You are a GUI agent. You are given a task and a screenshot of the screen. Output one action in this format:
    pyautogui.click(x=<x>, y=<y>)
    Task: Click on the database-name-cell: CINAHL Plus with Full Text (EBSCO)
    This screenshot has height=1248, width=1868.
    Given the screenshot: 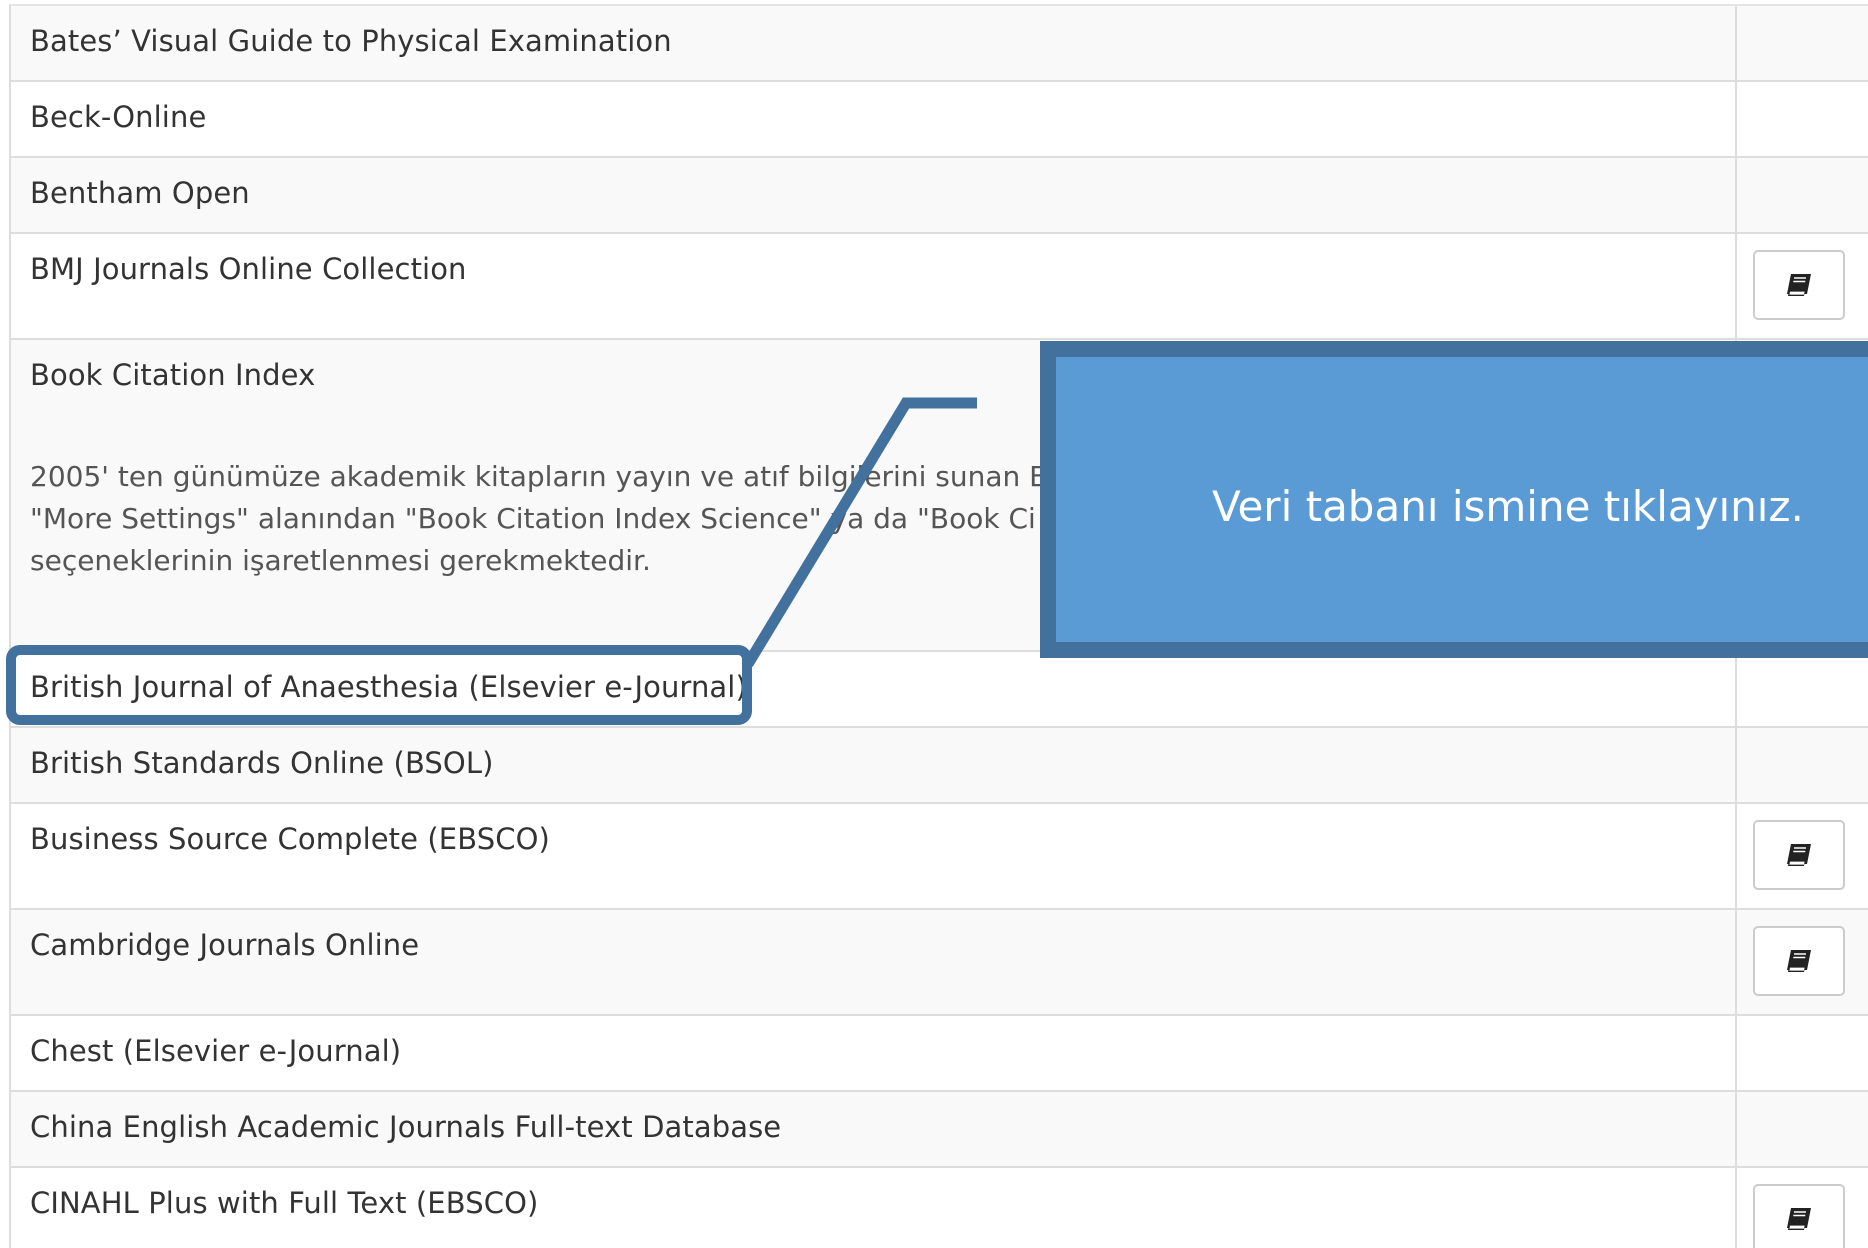 What is the action you would take?
    pyautogui.click(x=874, y=1208)
    